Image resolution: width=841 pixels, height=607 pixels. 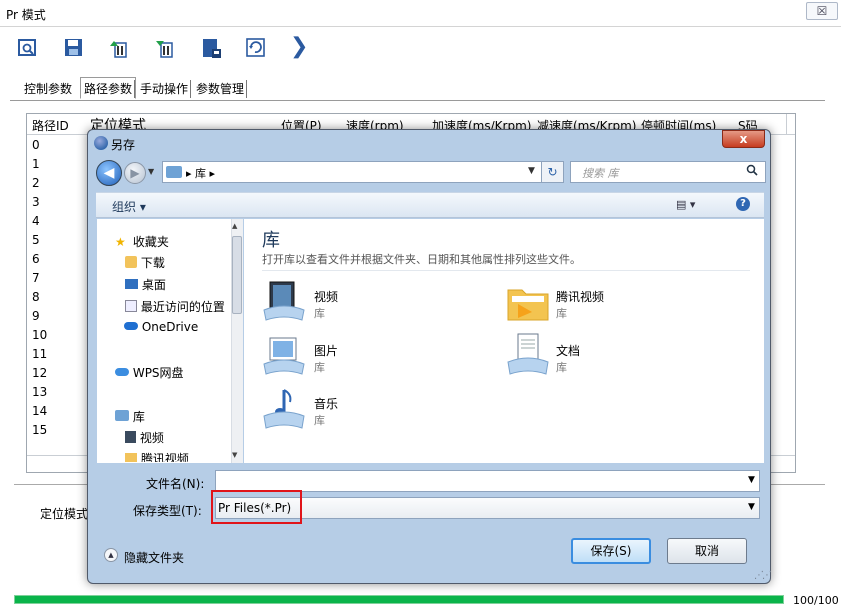 I want to click on table-row: 12, so click(x=39, y=373).